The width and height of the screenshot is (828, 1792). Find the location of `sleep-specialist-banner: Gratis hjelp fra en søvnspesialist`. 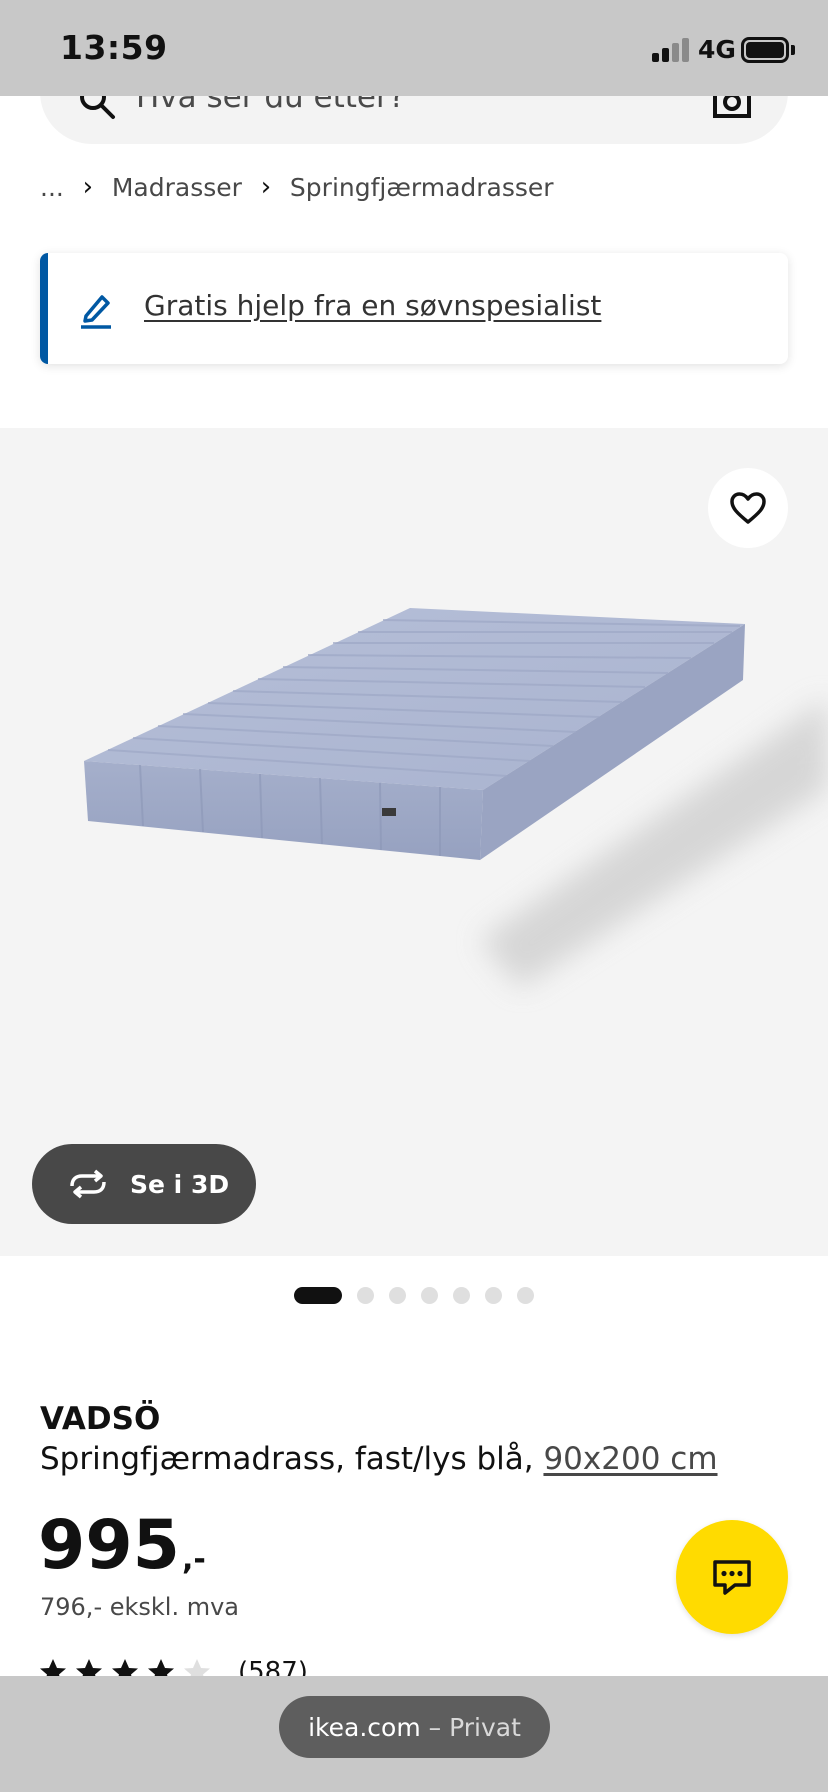

sleep-specialist-banner: Gratis hjelp fra en søvnspesialist is located at coordinates (414, 308).